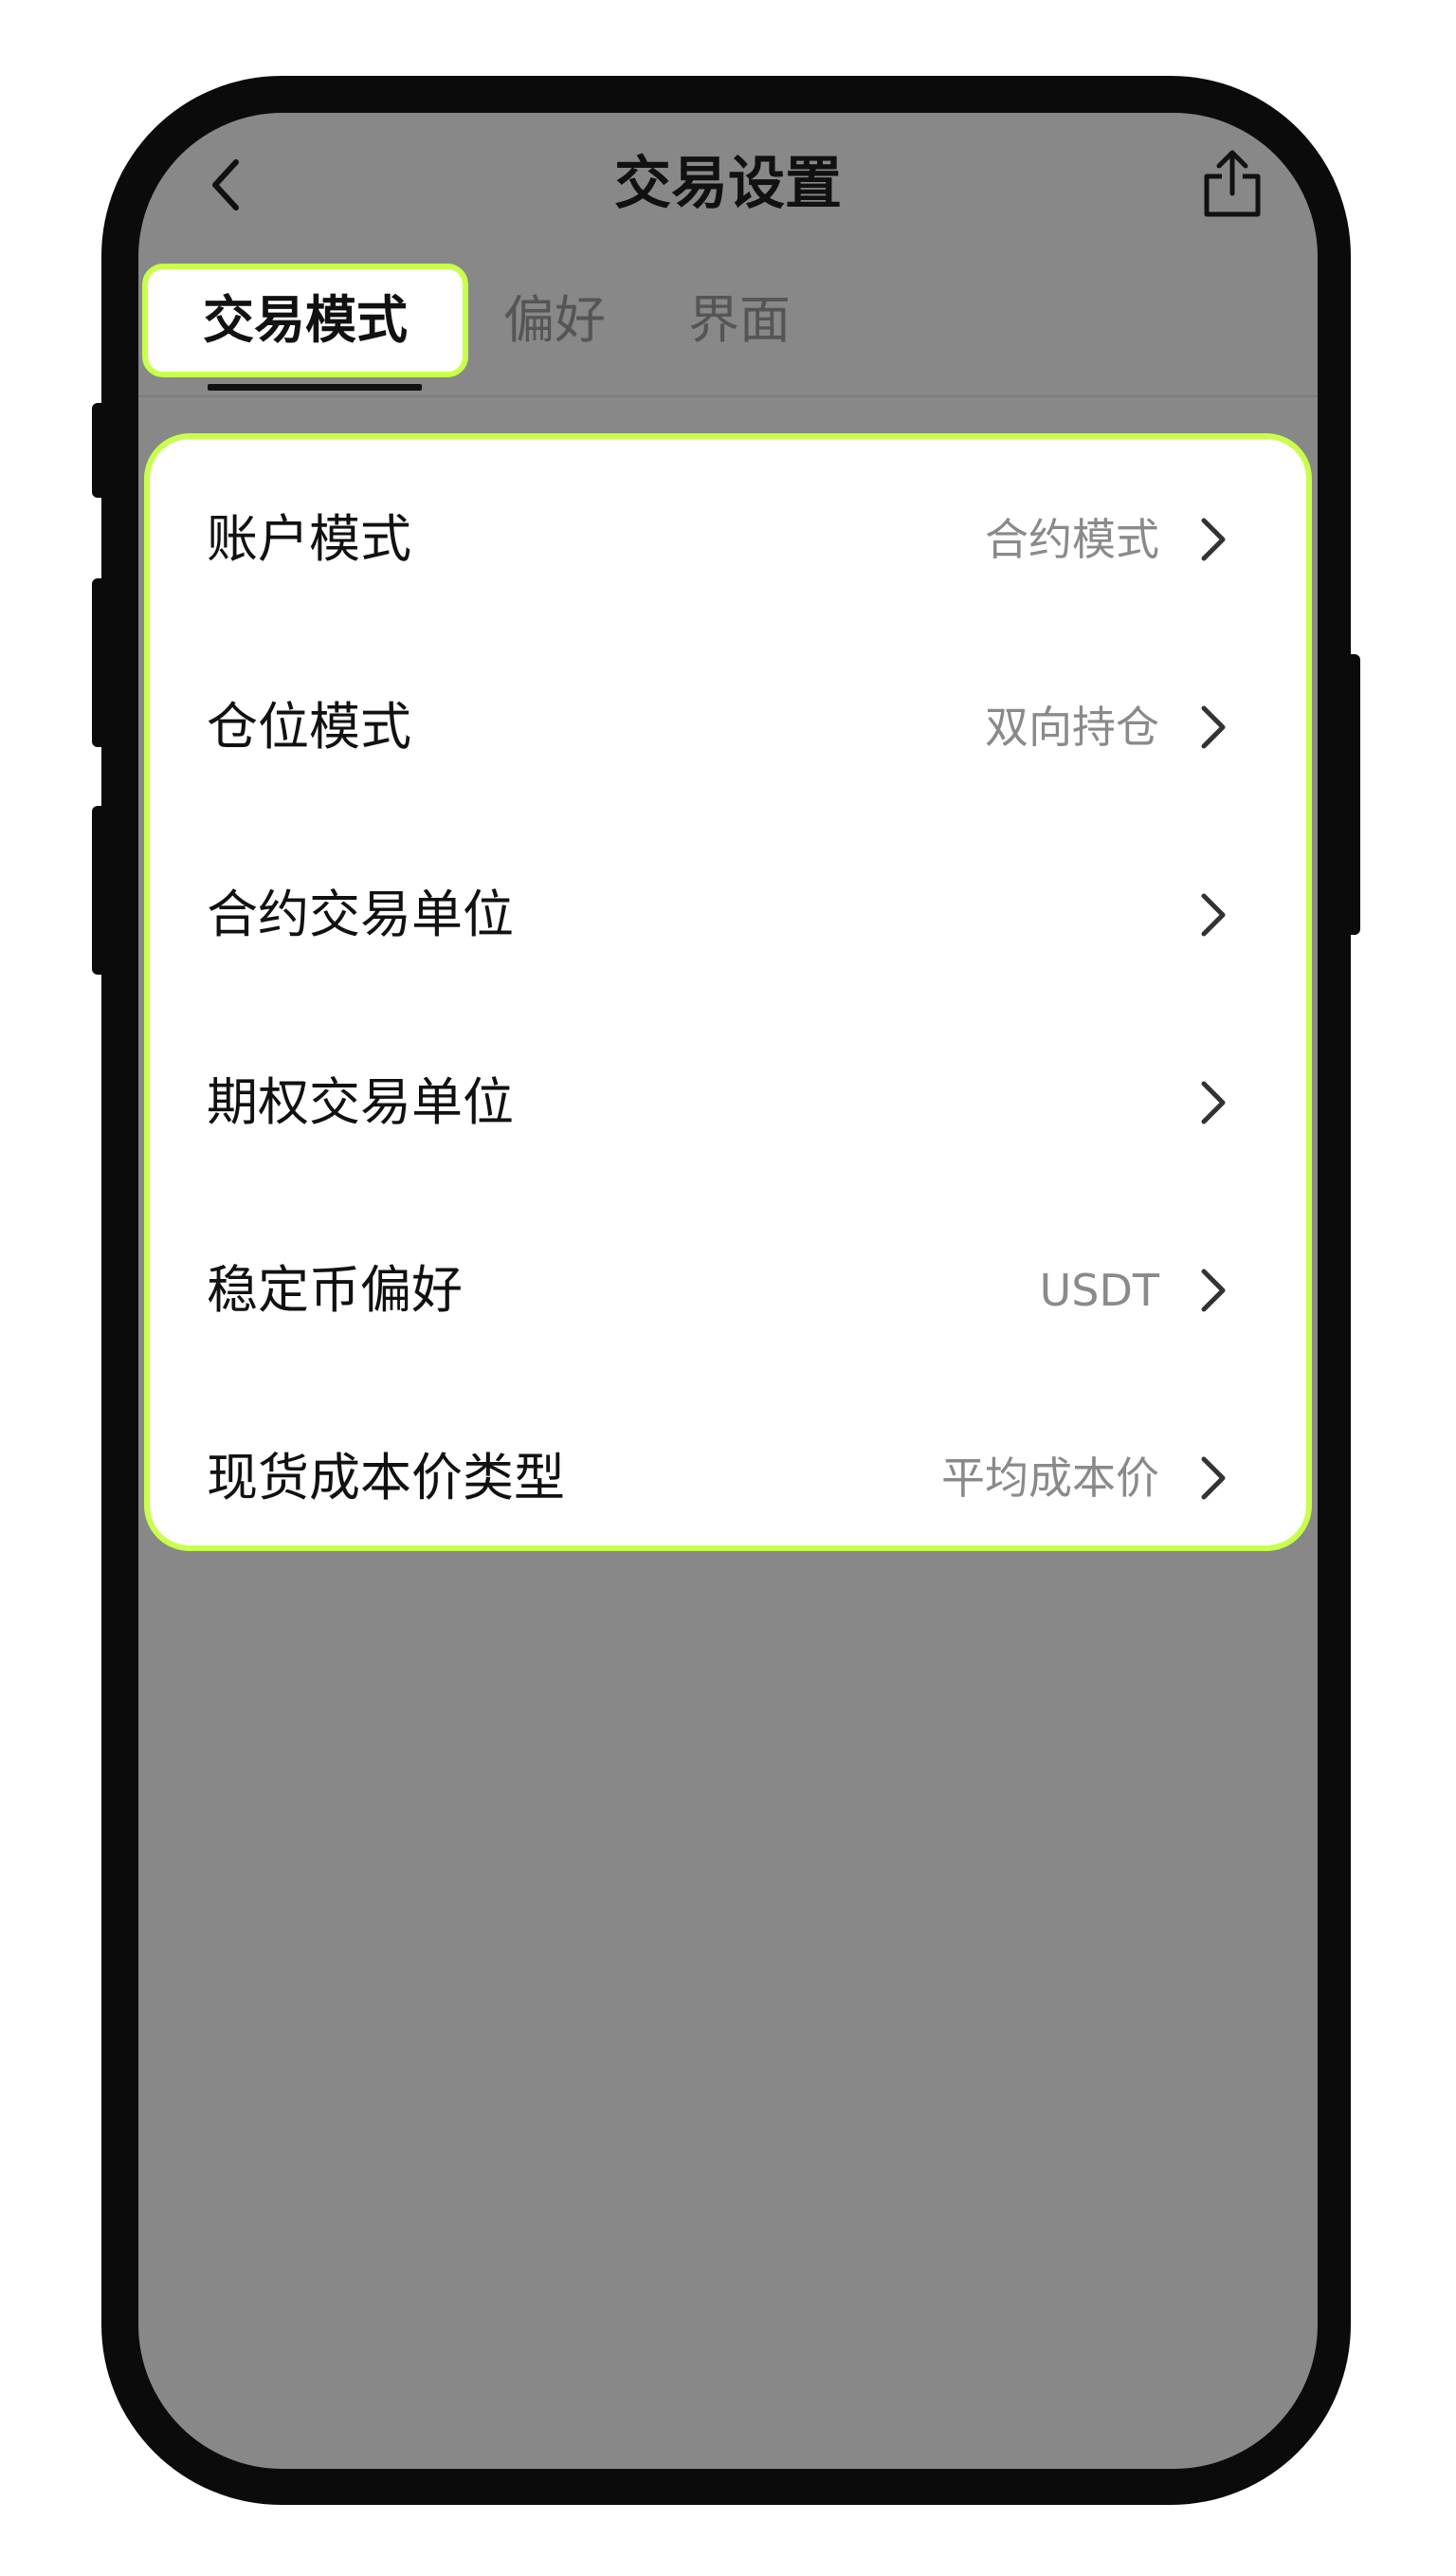 This screenshot has width=1456, height=2576. What do you see at coordinates (360, 914) in the screenshot?
I see `setting-label: 合约交易单位` at bounding box center [360, 914].